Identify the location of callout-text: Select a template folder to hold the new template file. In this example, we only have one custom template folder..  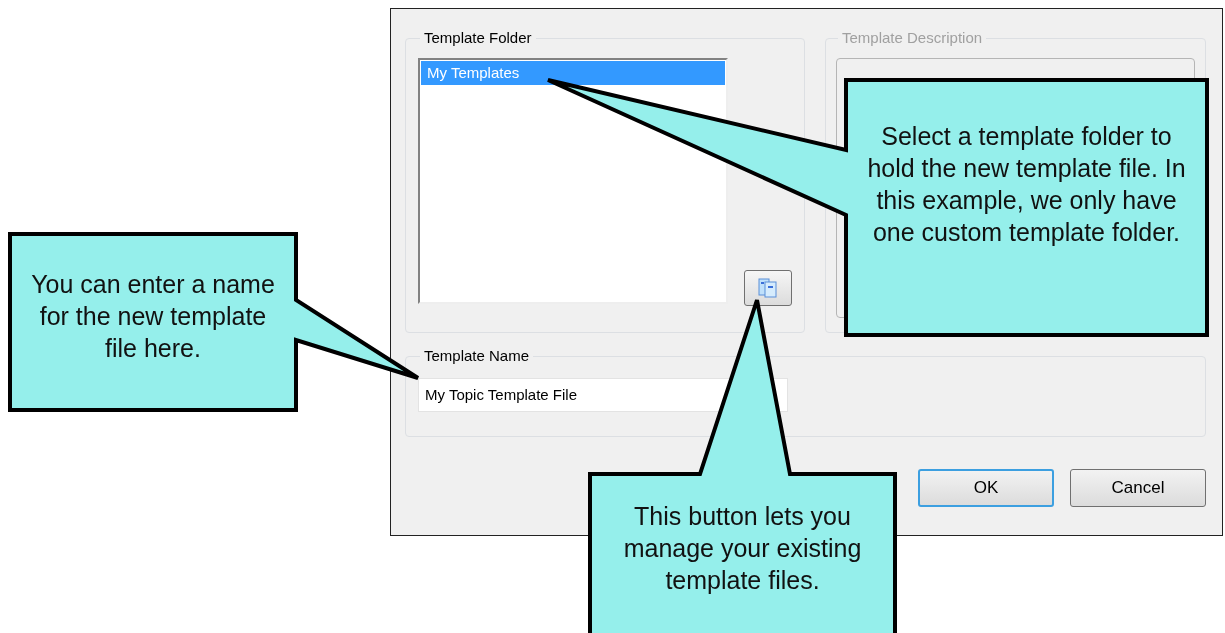
(1026, 184).